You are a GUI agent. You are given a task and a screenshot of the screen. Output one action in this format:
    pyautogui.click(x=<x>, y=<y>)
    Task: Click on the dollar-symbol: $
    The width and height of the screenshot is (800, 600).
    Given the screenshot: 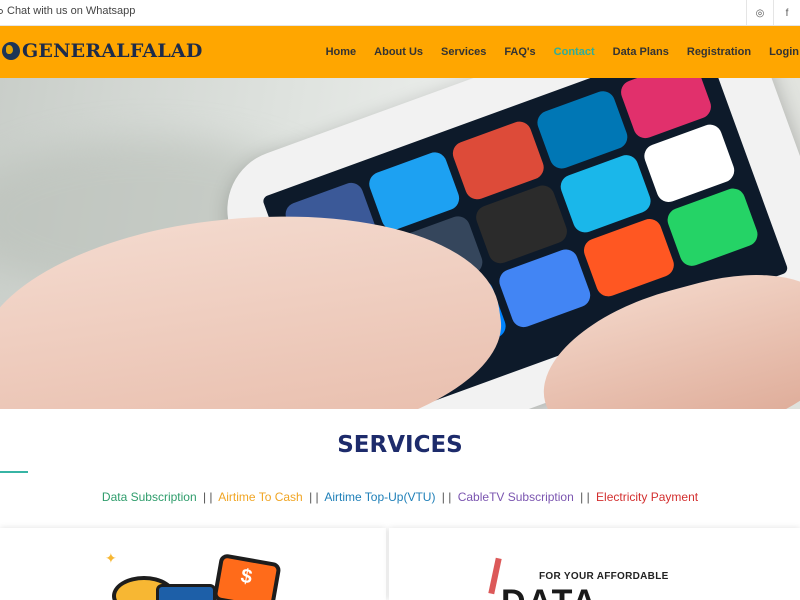 What is the action you would take?
    pyautogui.click(x=246, y=577)
    